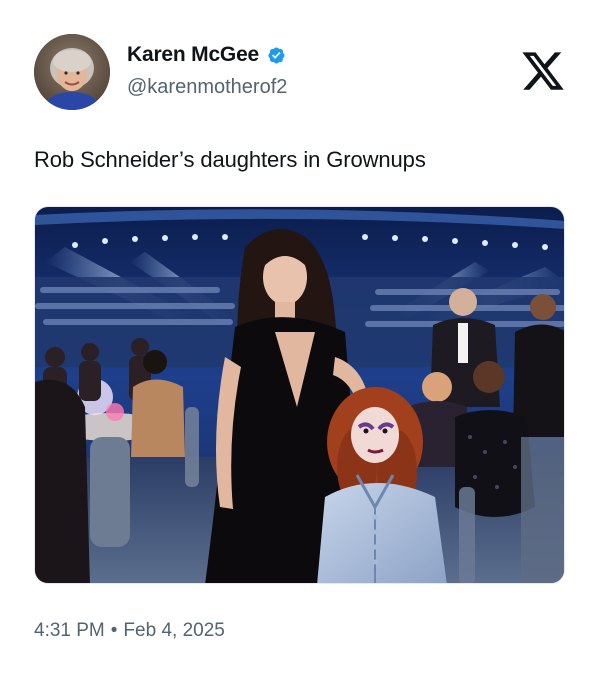 This screenshot has width=599, height=673. I want to click on x-logo-icon, so click(543, 71).